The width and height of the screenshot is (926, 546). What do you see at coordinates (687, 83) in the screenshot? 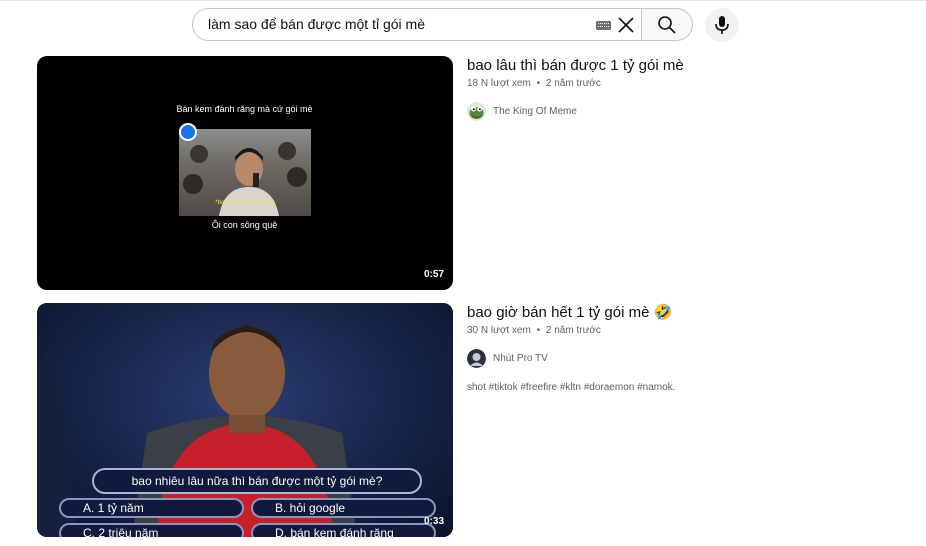
I see `video-meta: 18 N lượt xem • 2 năm trước` at bounding box center [687, 83].